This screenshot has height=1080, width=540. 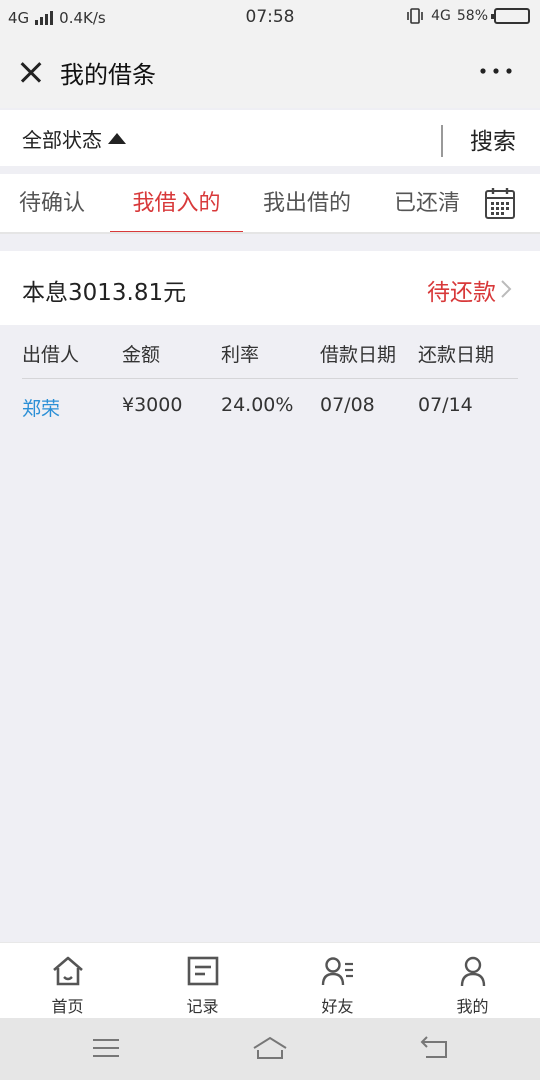 I want to click on loan-table-header: 出借人 金额 利率 借款日期 还款日期, so click(x=270, y=358).